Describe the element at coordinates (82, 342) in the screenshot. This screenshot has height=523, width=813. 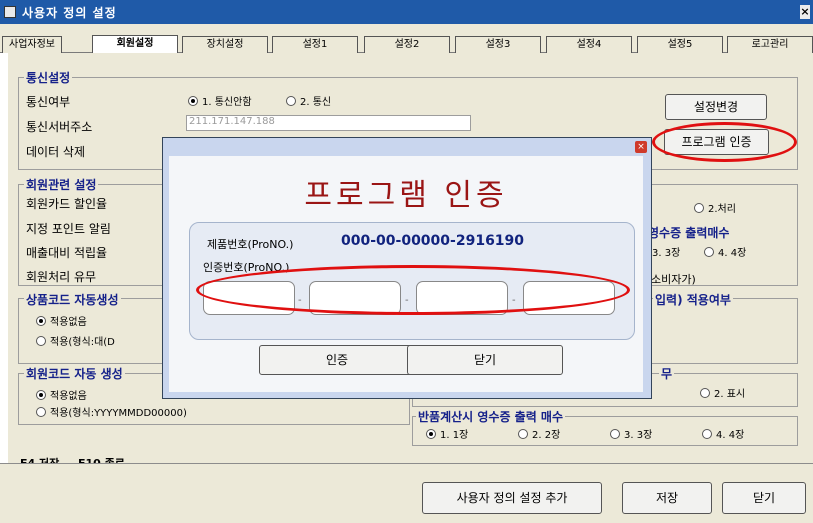
I see `product-code-format-label: 적용(형식:대(D` at that location.